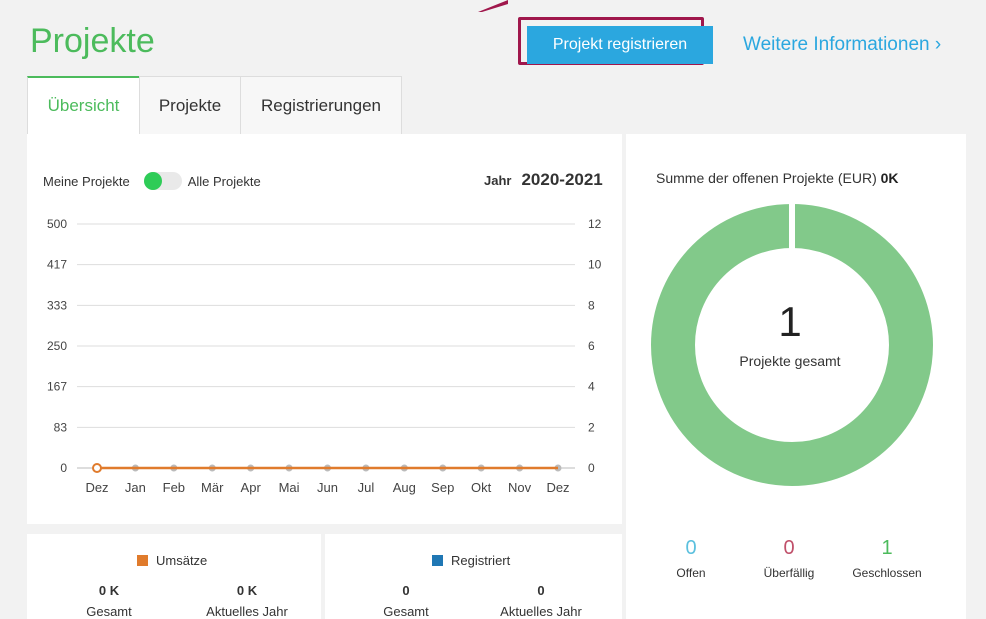  Describe the element at coordinates (135, 487) in the screenshot. I see `x-tick-label: Jan` at that location.